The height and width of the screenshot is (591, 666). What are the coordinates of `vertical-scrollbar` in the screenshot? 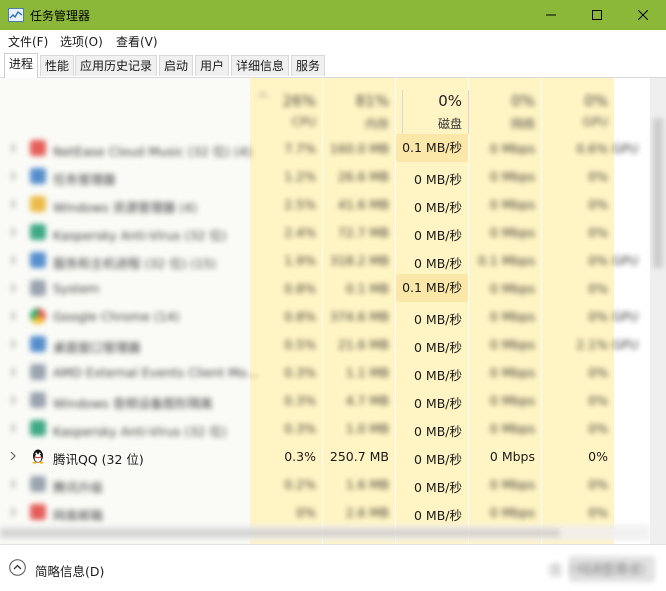 It's located at (658, 311).